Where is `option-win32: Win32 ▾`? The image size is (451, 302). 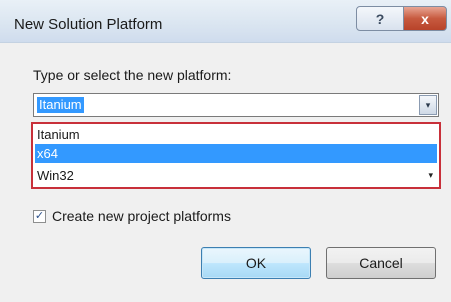 option-win32: Win32 ▾ is located at coordinates (236, 175).